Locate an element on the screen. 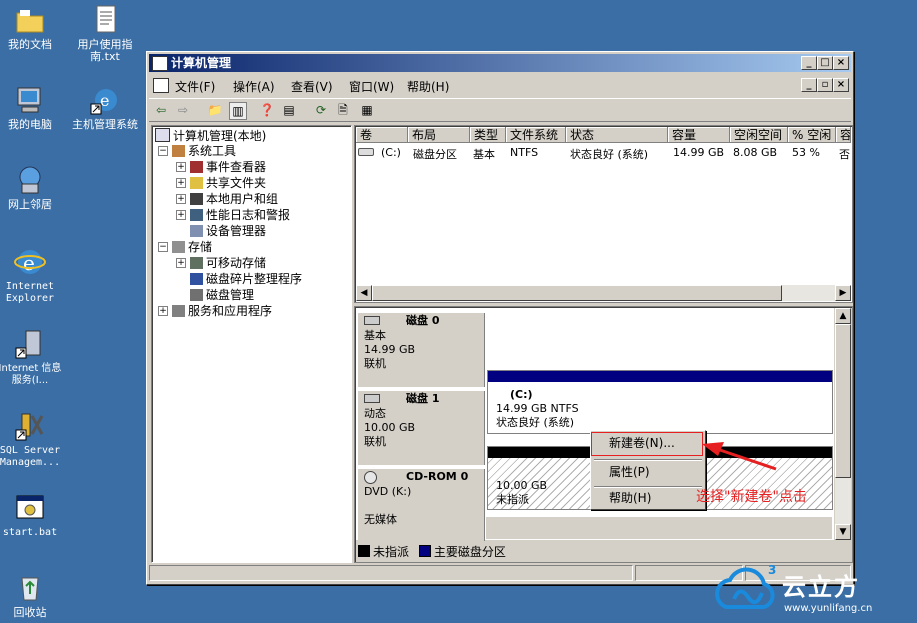  performance-icon is located at coordinates (196, 215).